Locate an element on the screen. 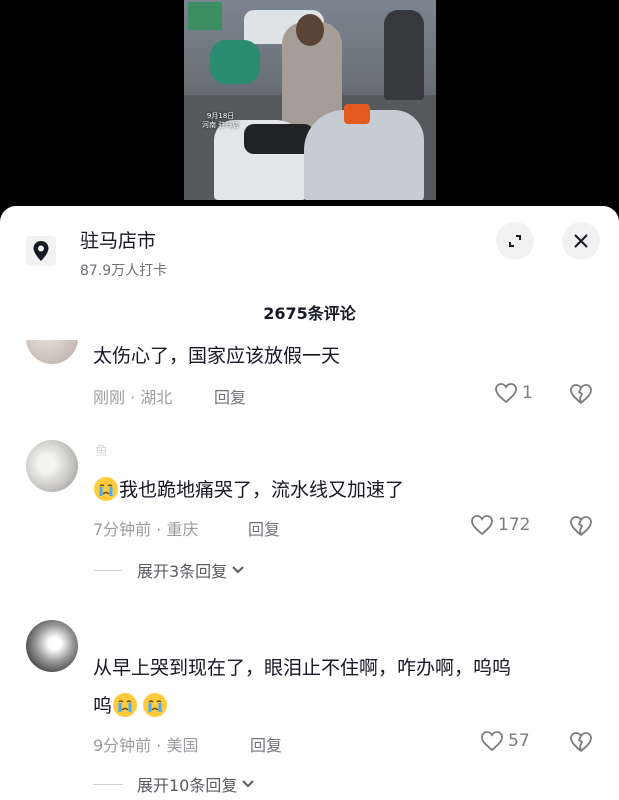 This screenshot has height=800, width=619. comment-meta: 刚刚 · 湖北 is located at coordinates (133, 397).